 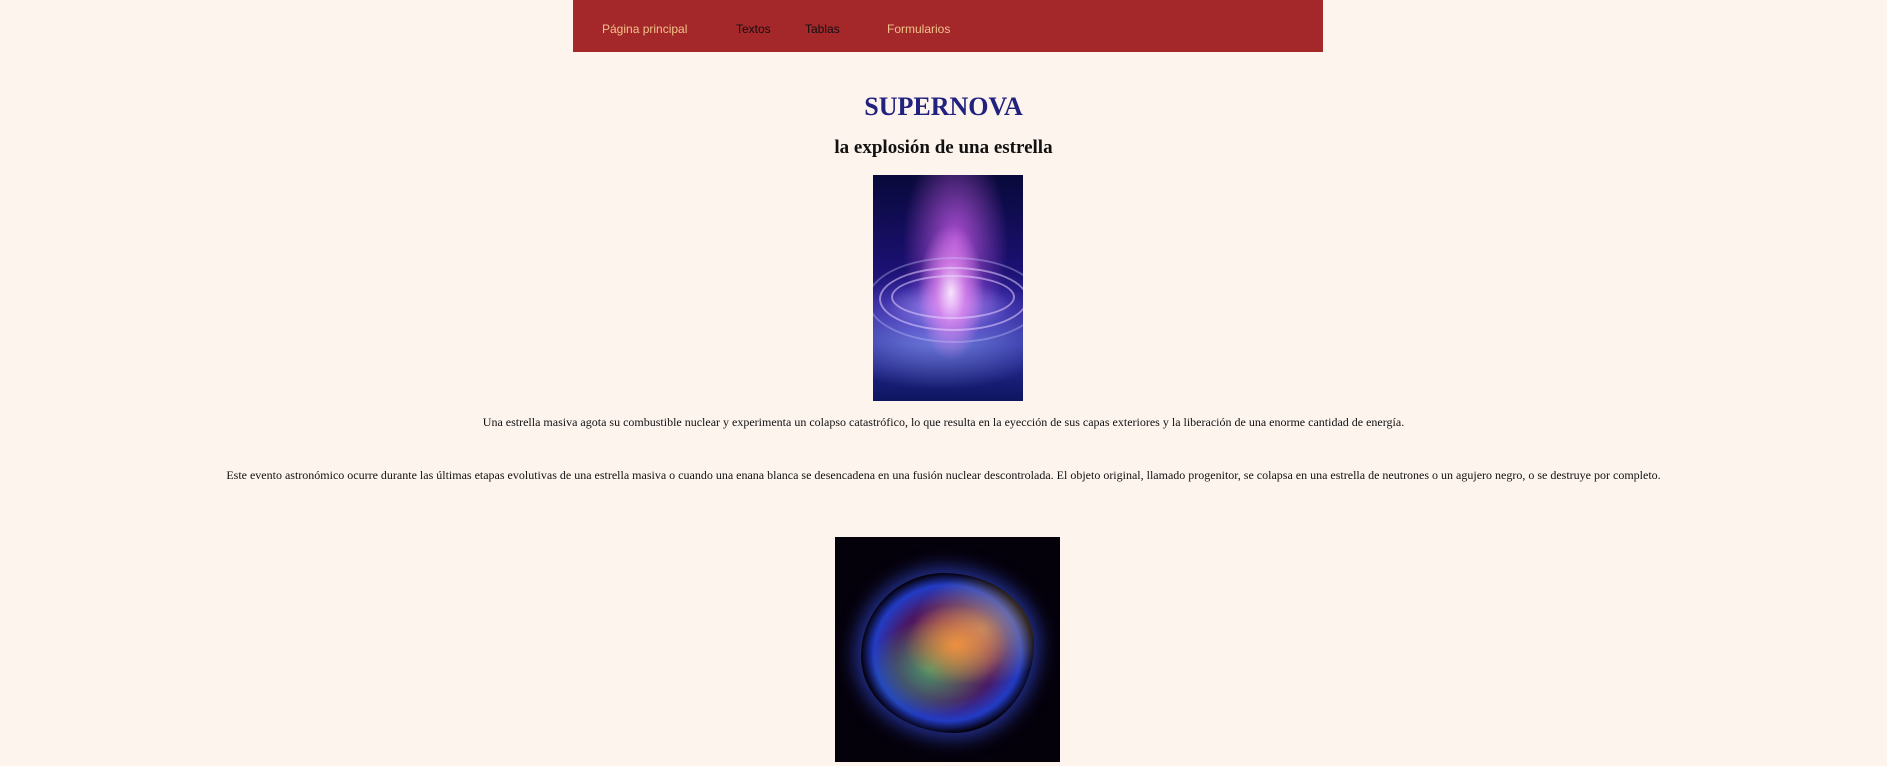 What do you see at coordinates (943, 106) in the screenshot?
I see `page-title: SUPERNOVA` at bounding box center [943, 106].